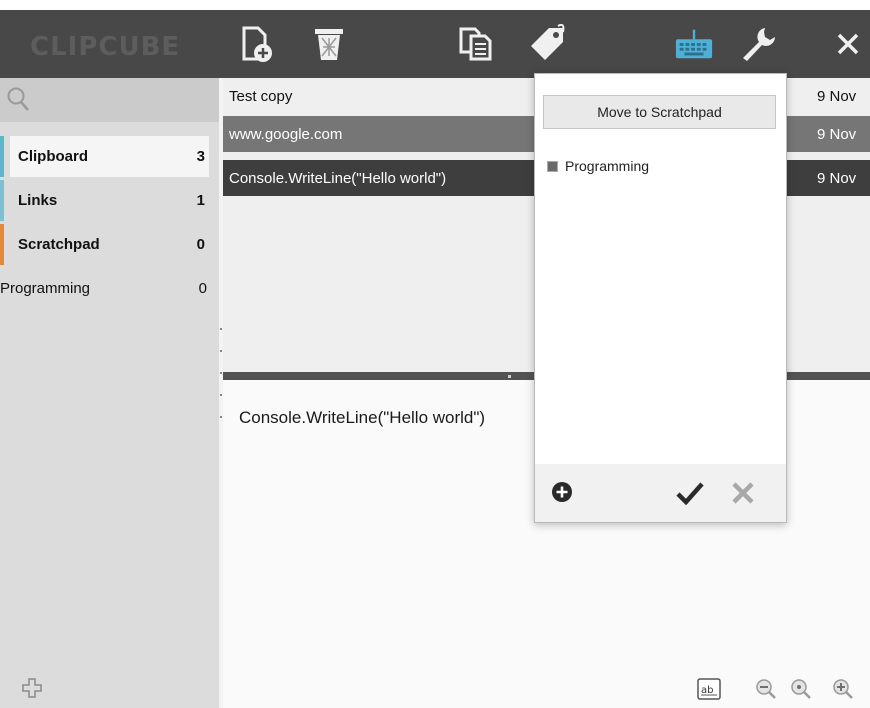 The width and height of the screenshot is (870, 708). What do you see at coordinates (109, 100) in the screenshot?
I see `search-box` at bounding box center [109, 100].